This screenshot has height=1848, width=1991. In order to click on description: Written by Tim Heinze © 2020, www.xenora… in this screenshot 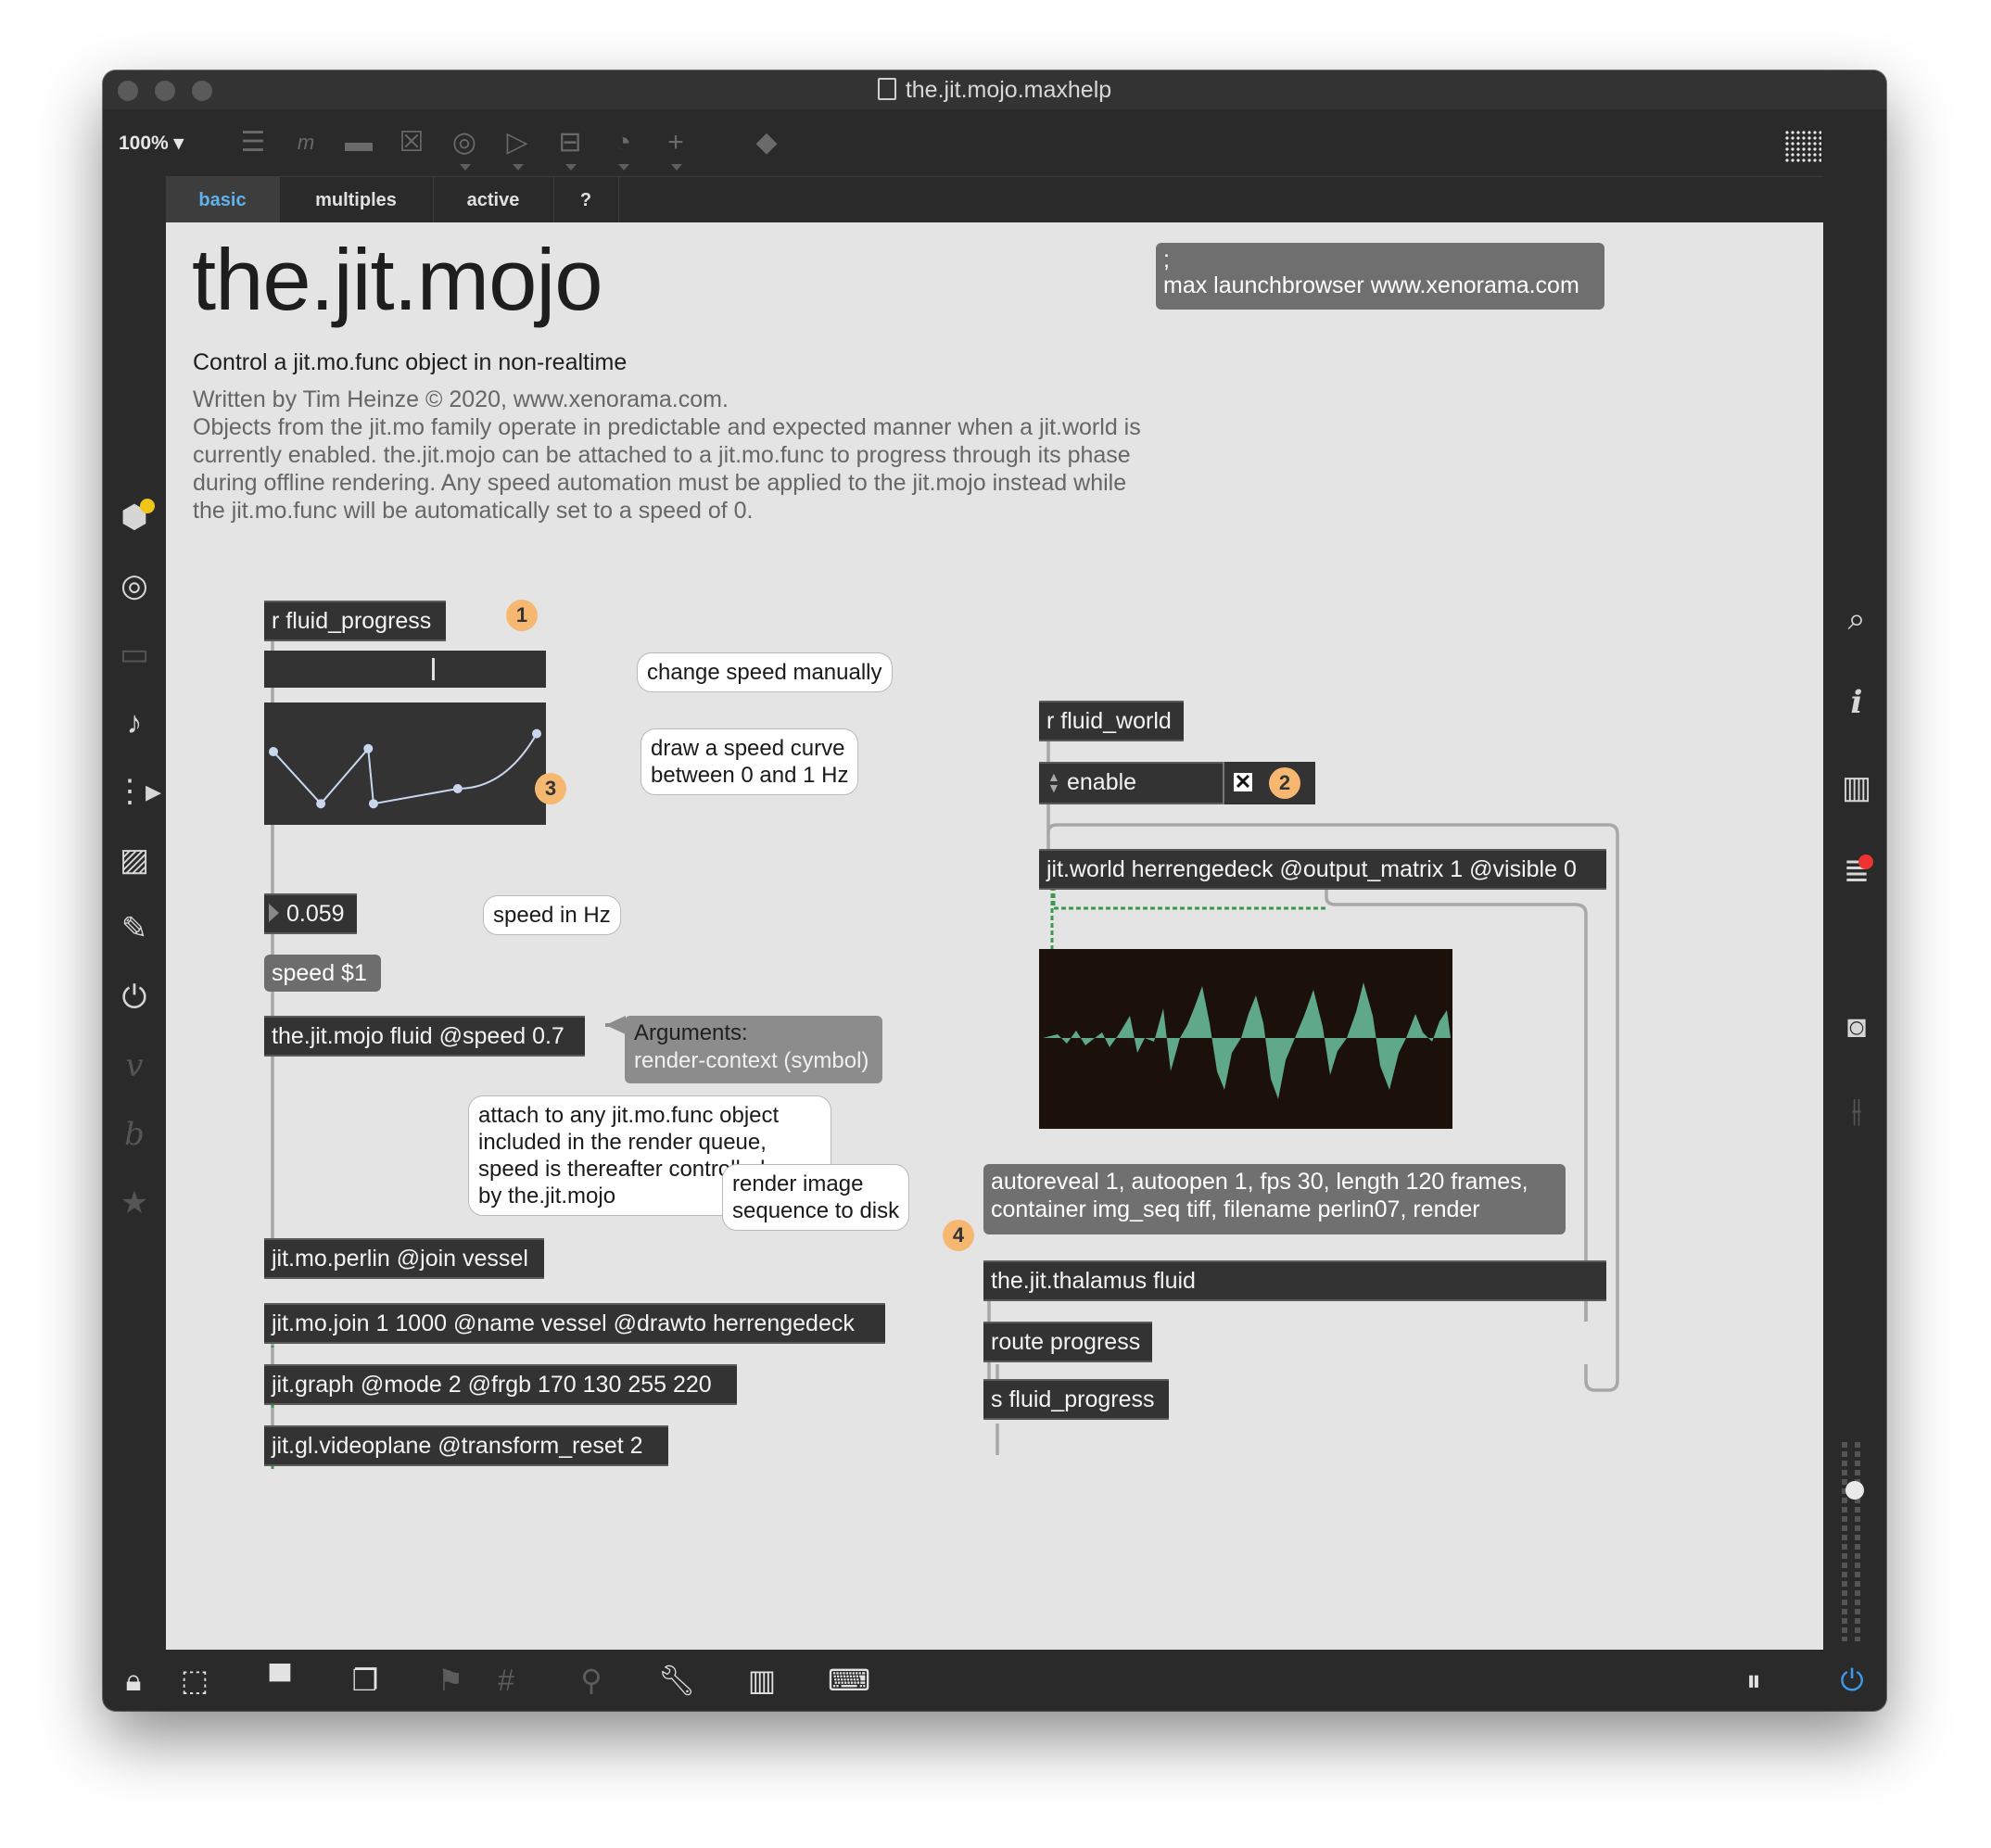, I will do `click(667, 455)`.